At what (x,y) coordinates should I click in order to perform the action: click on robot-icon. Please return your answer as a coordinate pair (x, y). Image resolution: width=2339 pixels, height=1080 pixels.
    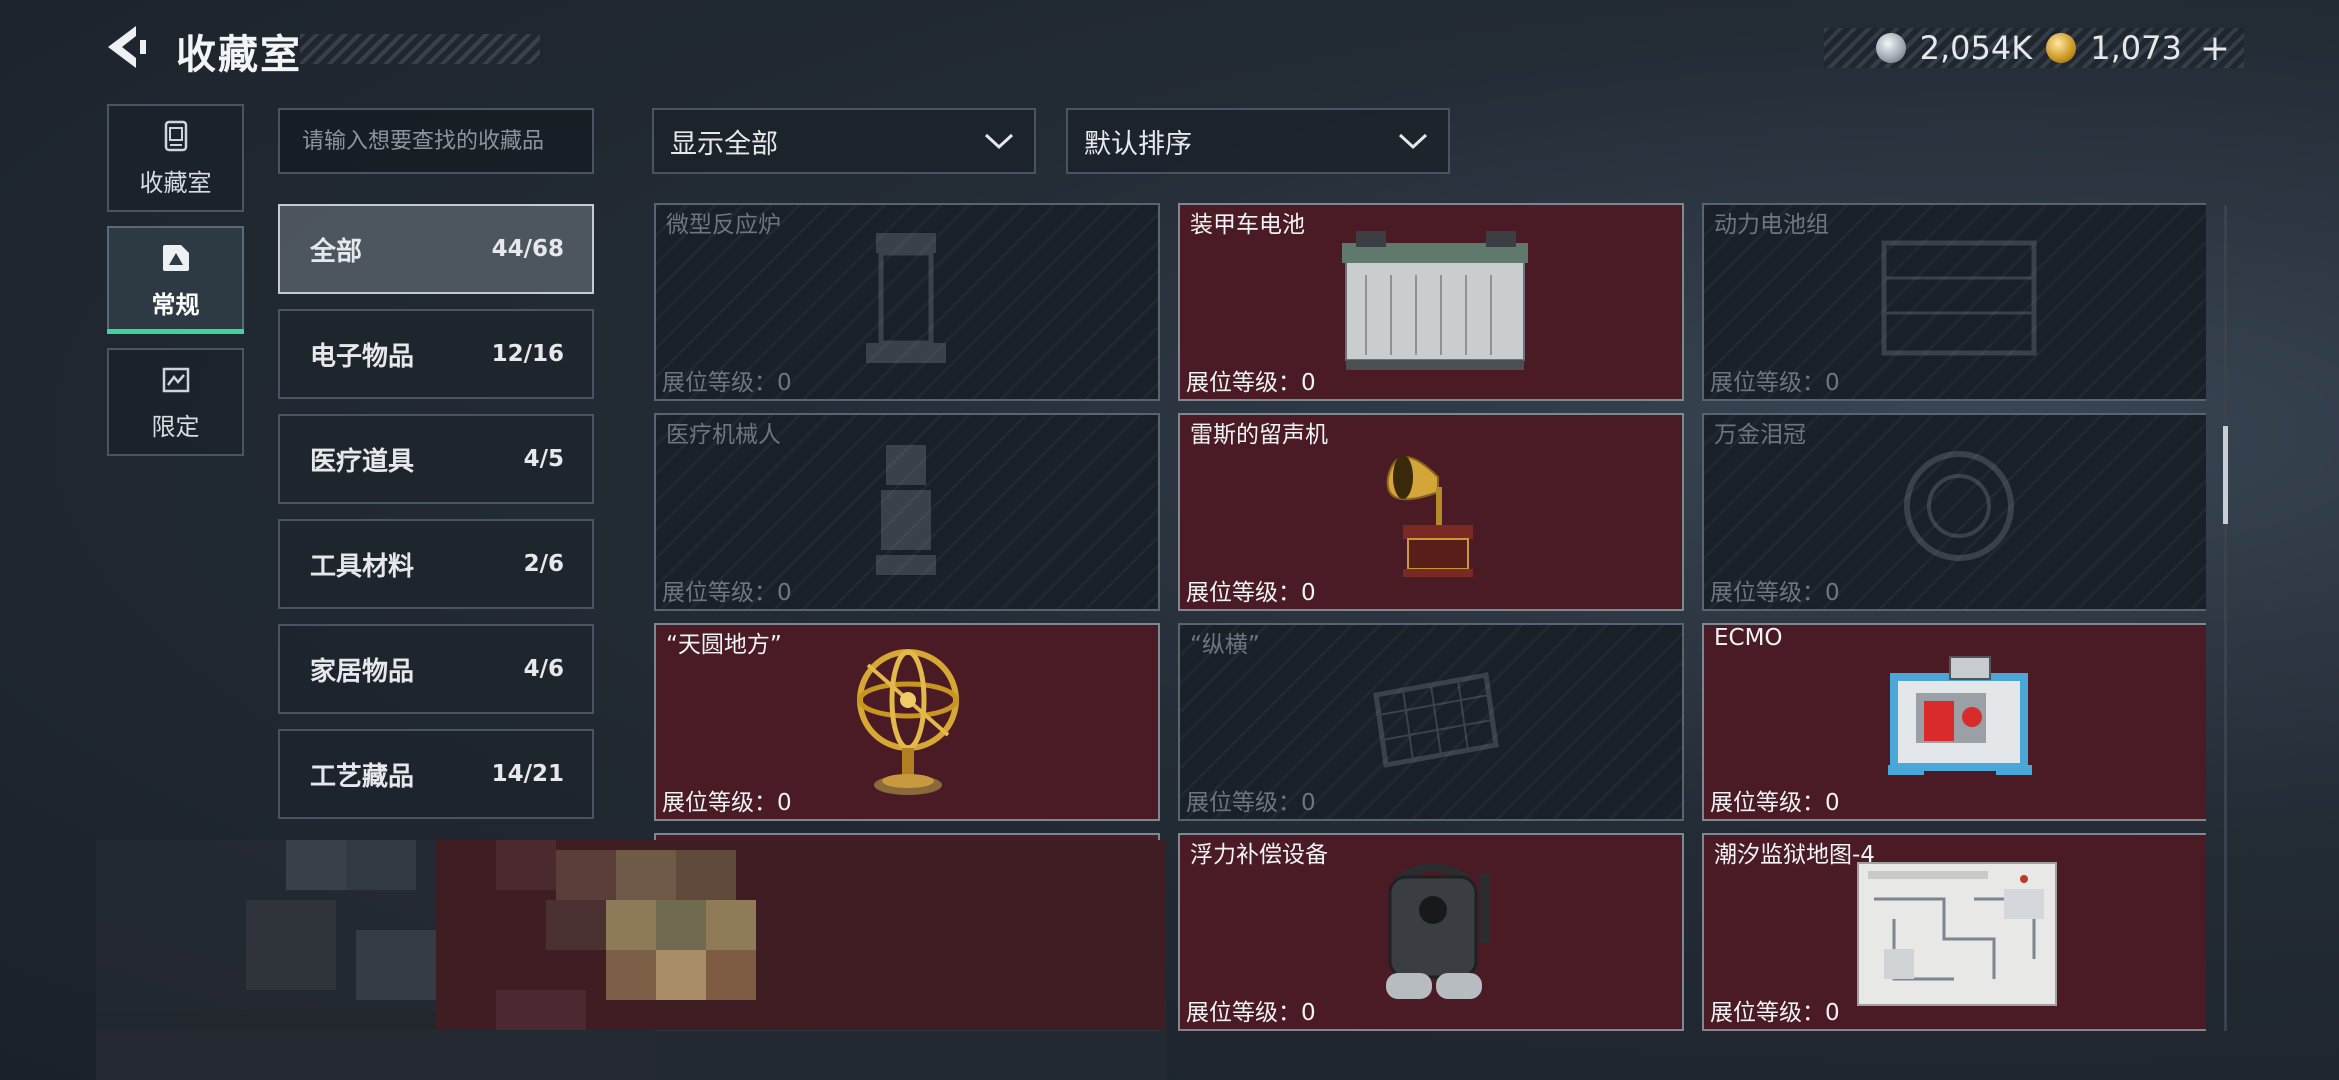
    Looking at the image, I should click on (906, 510).